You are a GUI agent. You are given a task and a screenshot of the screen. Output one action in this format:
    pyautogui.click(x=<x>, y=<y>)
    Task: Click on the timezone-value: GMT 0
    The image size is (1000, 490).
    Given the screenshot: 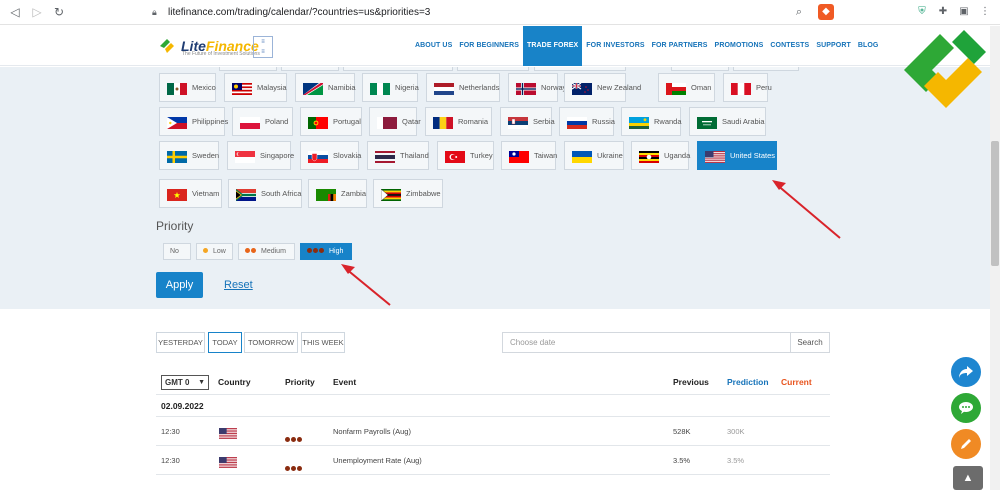 What is the action you would take?
    pyautogui.click(x=177, y=382)
    